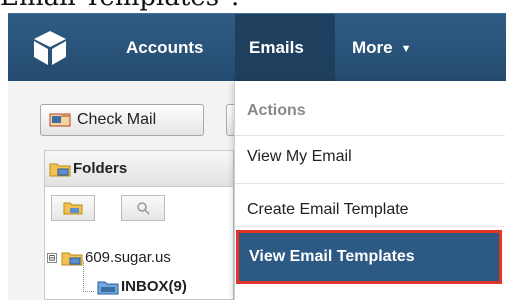 This screenshot has width=506, height=300. Describe the element at coordinates (299, 157) in the screenshot. I see `menu-item-view-my-email: View My Email` at that location.